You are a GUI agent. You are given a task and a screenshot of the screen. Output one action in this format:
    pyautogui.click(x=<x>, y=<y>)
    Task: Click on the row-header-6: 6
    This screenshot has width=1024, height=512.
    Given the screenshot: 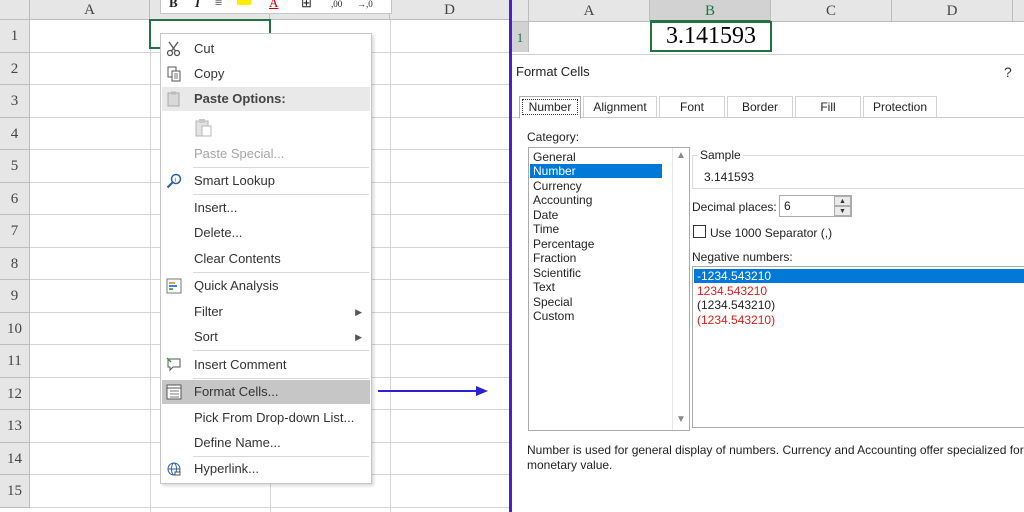 What is the action you would take?
    pyautogui.click(x=15, y=199)
    